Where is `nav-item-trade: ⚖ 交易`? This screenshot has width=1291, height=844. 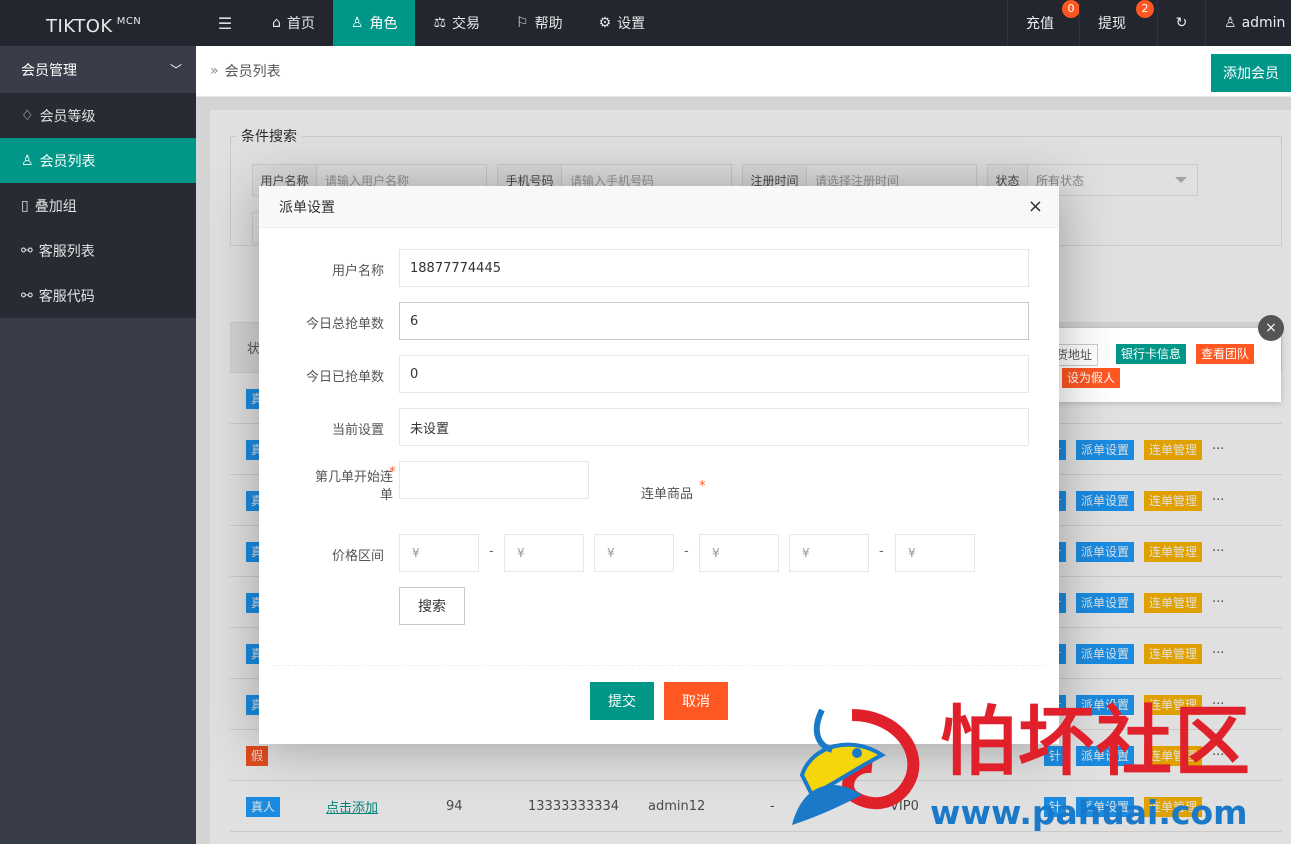 nav-item-trade: ⚖ 交易 is located at coordinates (456, 23).